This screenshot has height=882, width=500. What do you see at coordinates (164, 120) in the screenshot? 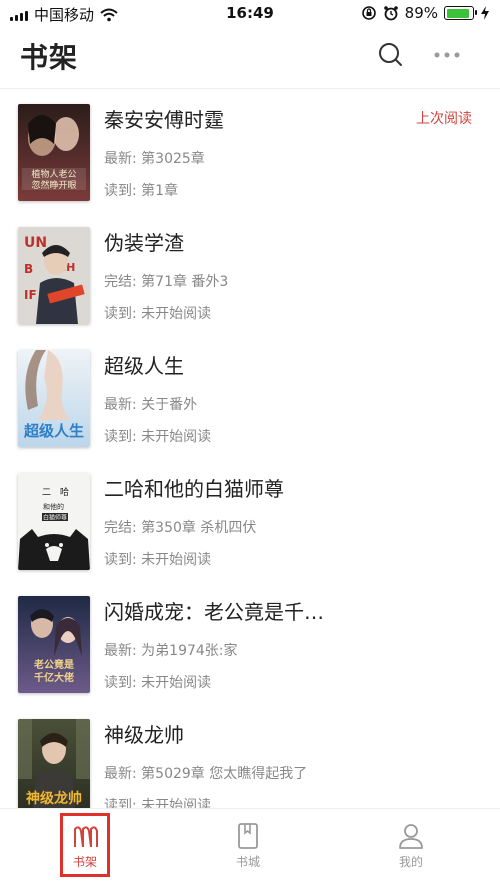
I see `book-title: 秦安安傅时霆` at bounding box center [164, 120].